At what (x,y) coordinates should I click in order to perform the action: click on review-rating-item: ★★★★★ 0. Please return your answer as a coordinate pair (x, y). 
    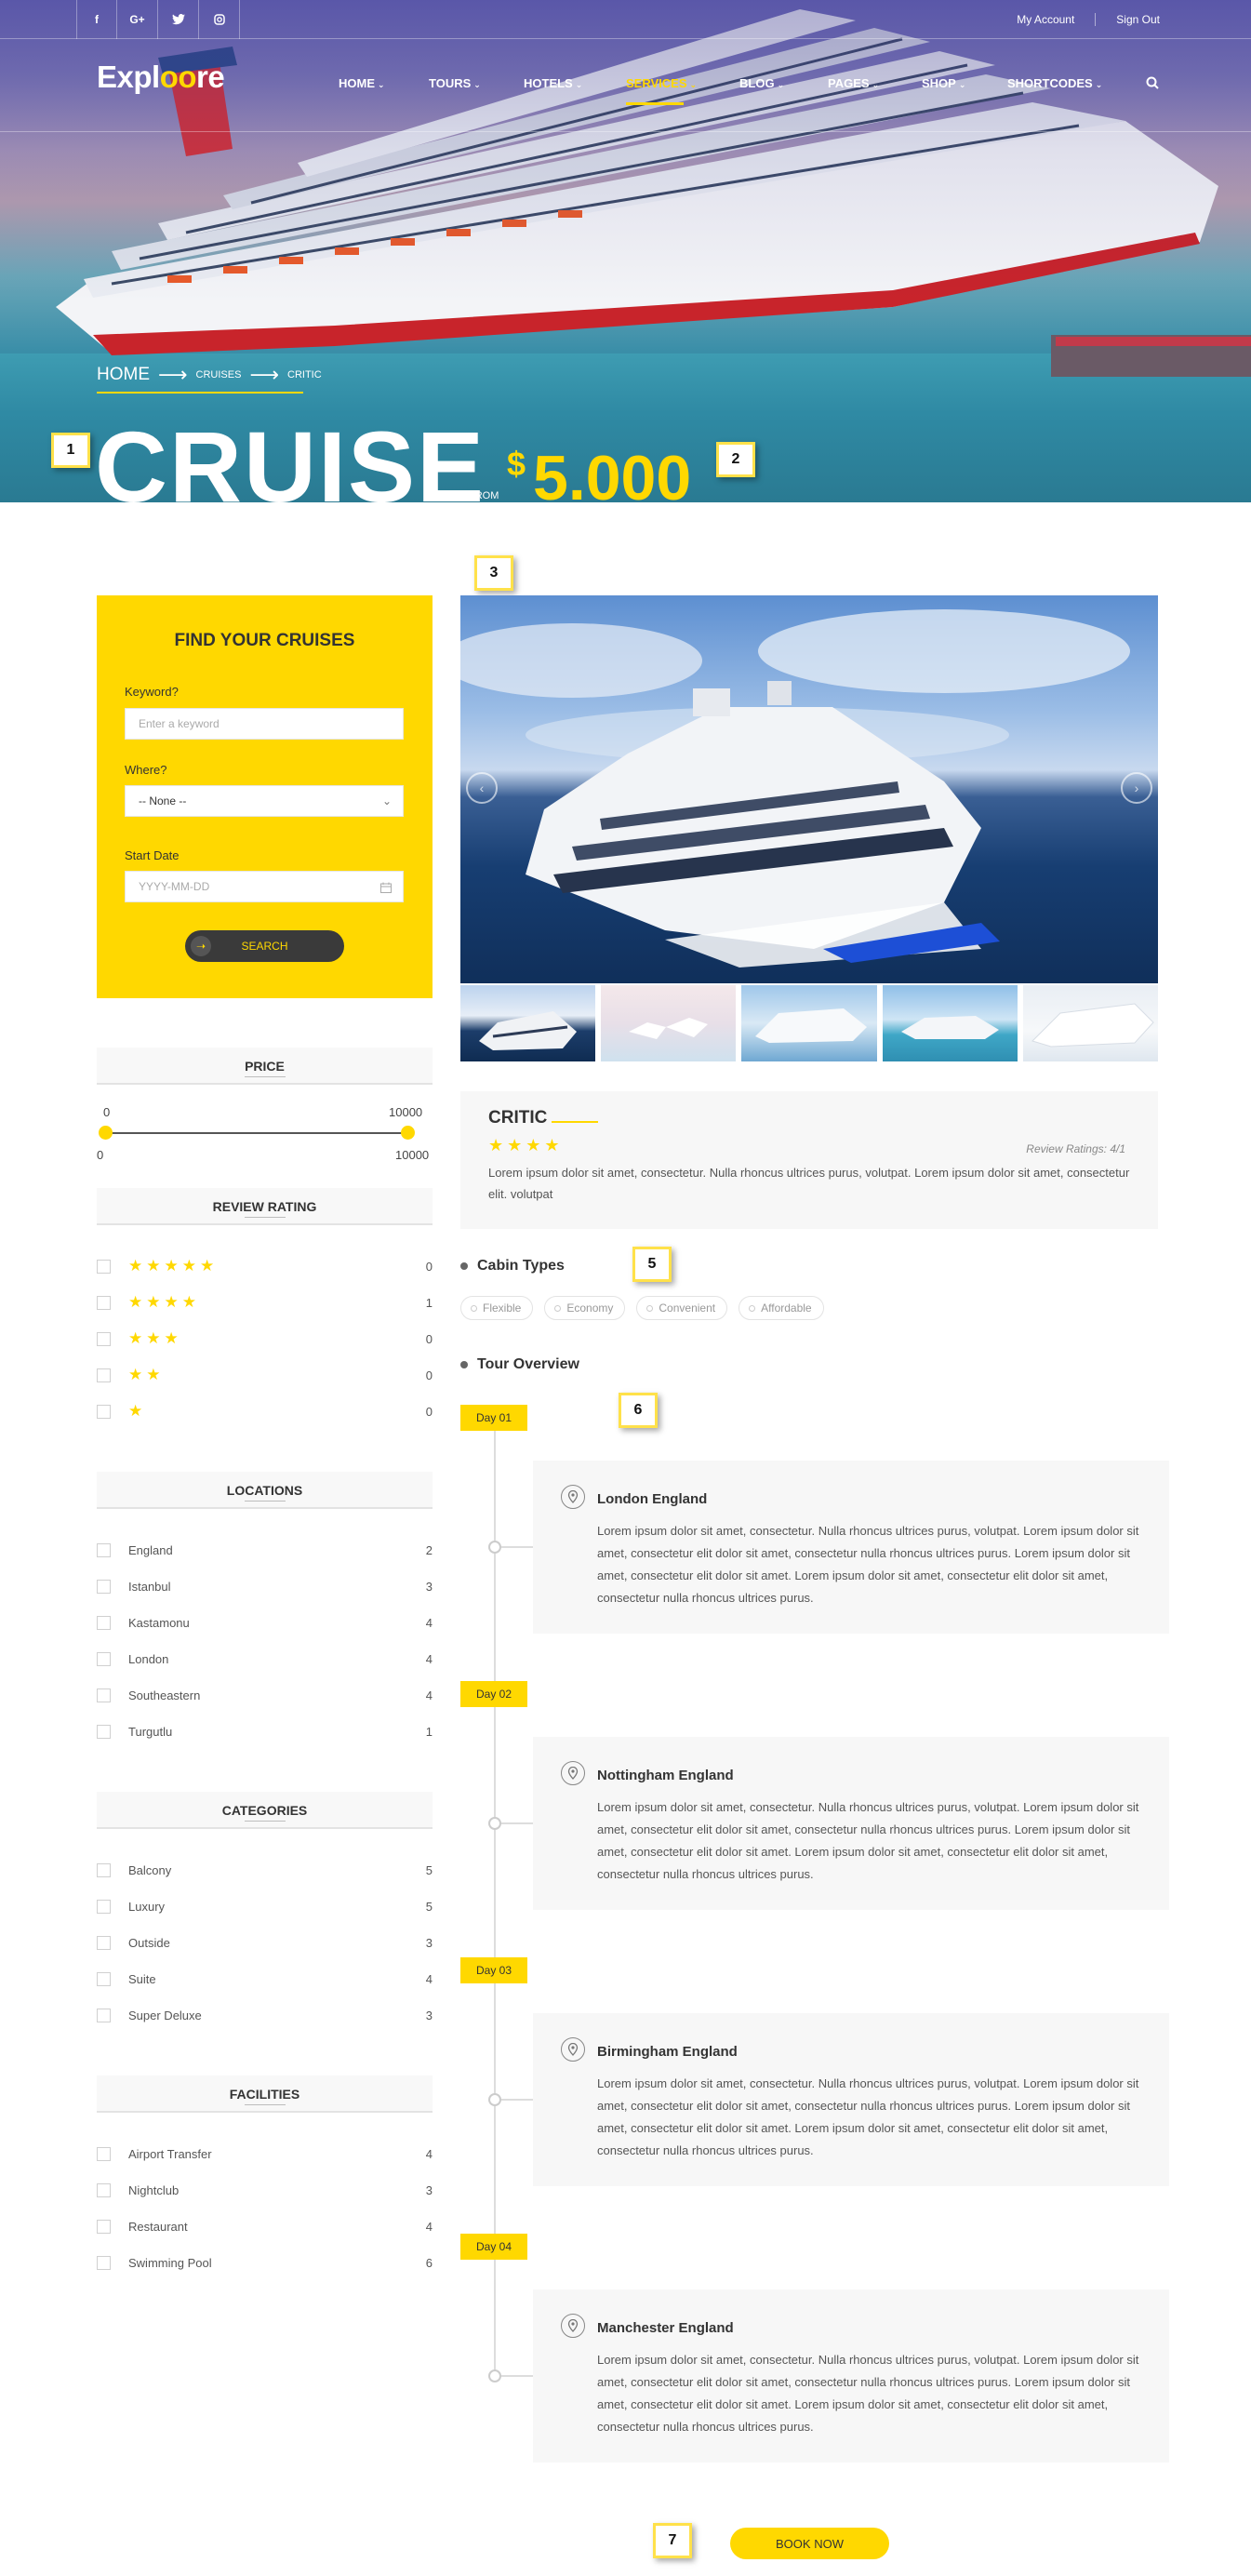
    Looking at the image, I should click on (265, 1266).